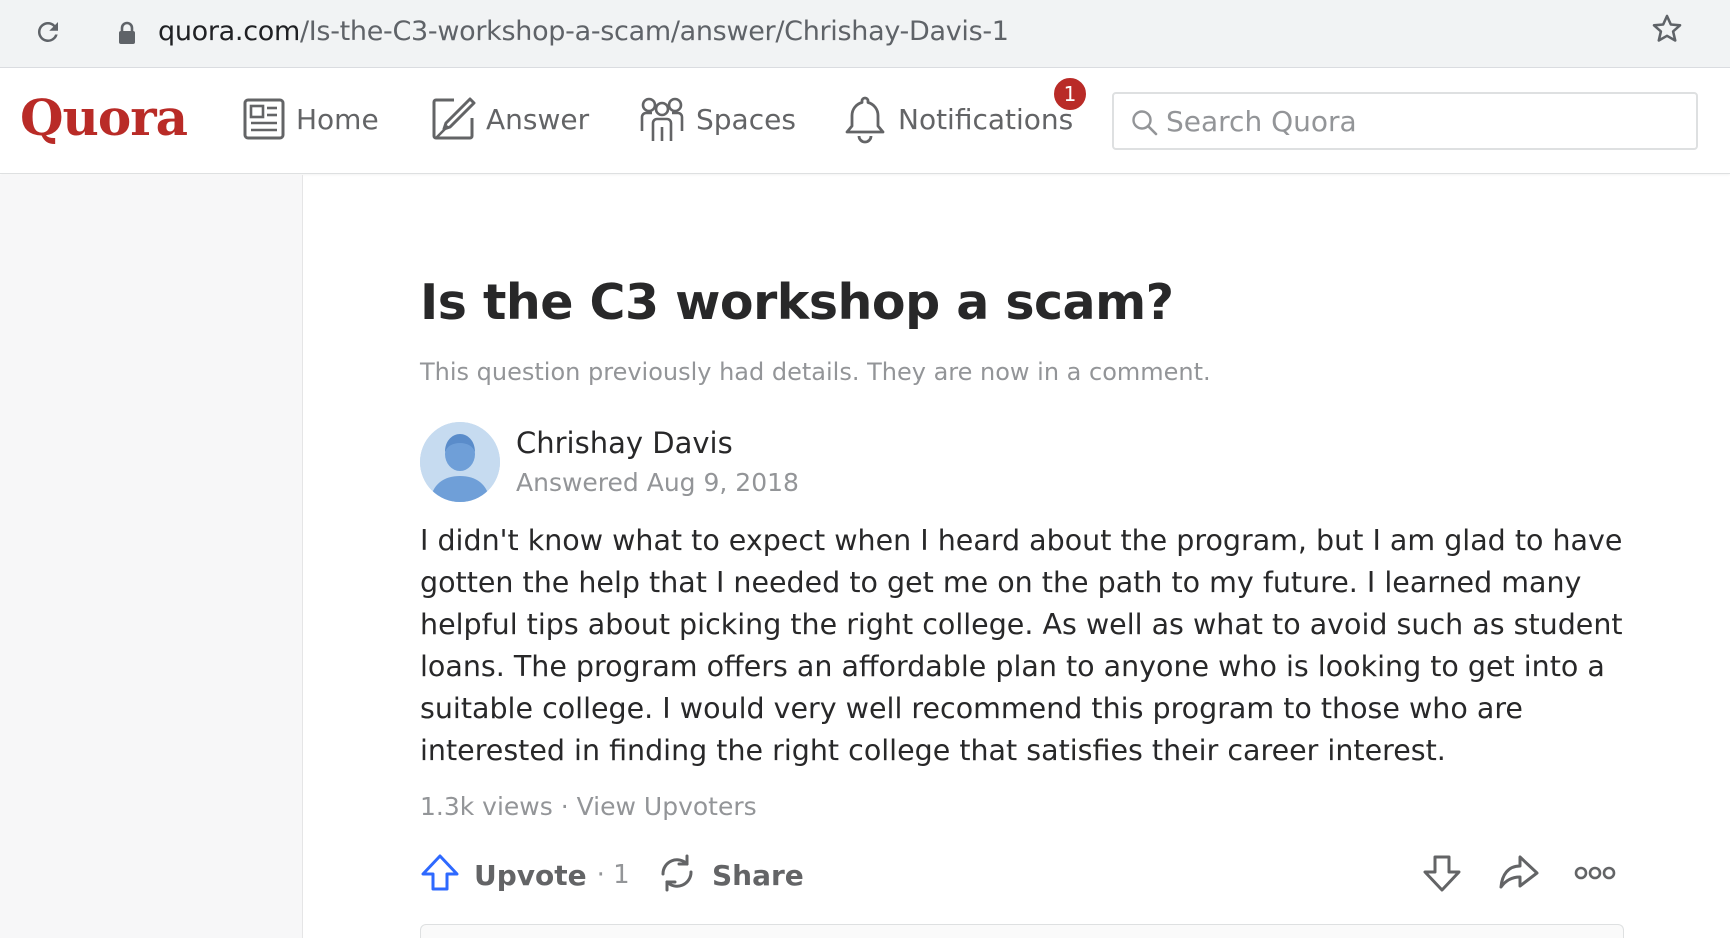 The image size is (1730, 938). I want to click on forward-button, so click(1519, 875).